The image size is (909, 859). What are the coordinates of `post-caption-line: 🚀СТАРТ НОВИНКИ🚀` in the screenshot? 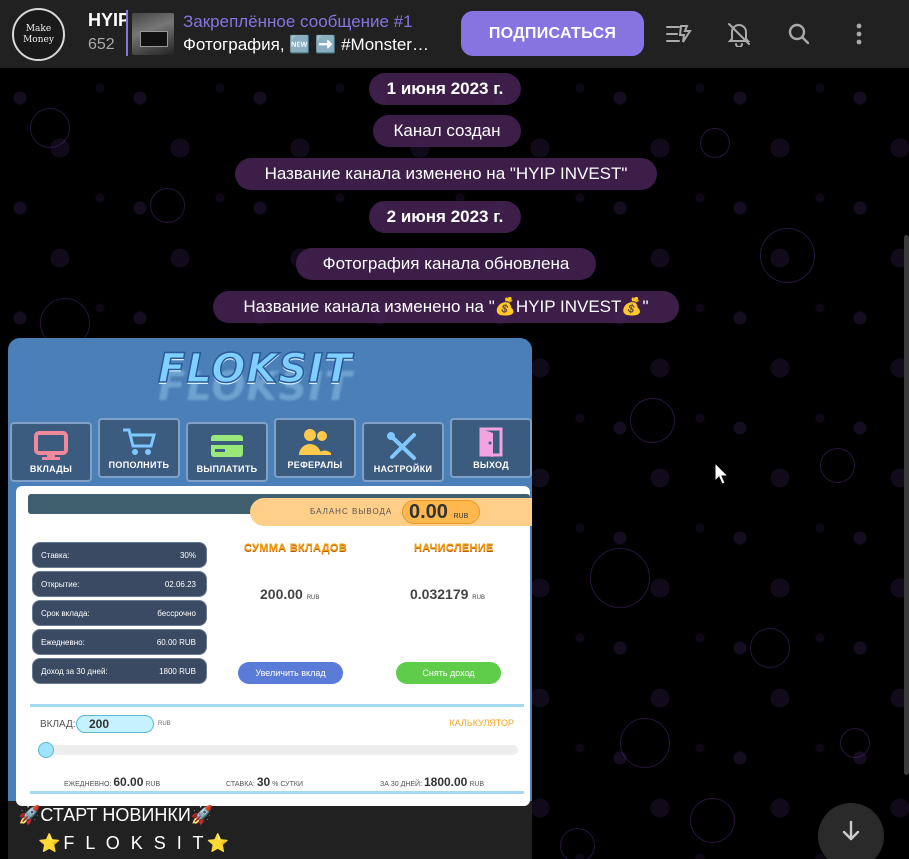 It's located at (116, 815).